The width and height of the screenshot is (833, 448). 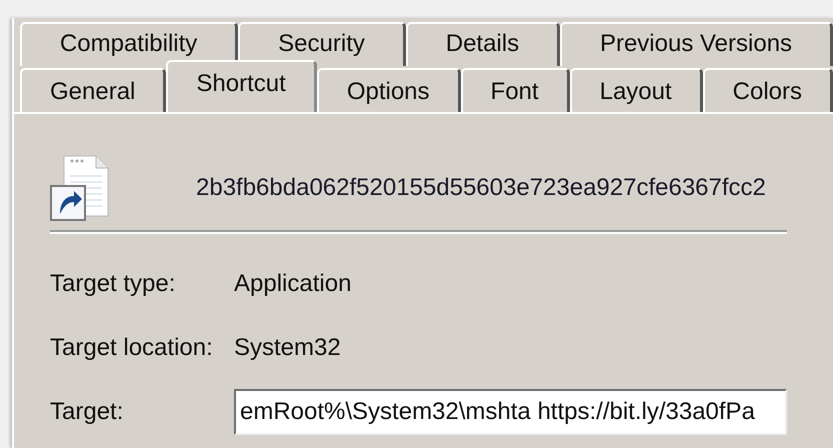 What do you see at coordinates (293, 284) in the screenshot?
I see `property-value: Application` at bounding box center [293, 284].